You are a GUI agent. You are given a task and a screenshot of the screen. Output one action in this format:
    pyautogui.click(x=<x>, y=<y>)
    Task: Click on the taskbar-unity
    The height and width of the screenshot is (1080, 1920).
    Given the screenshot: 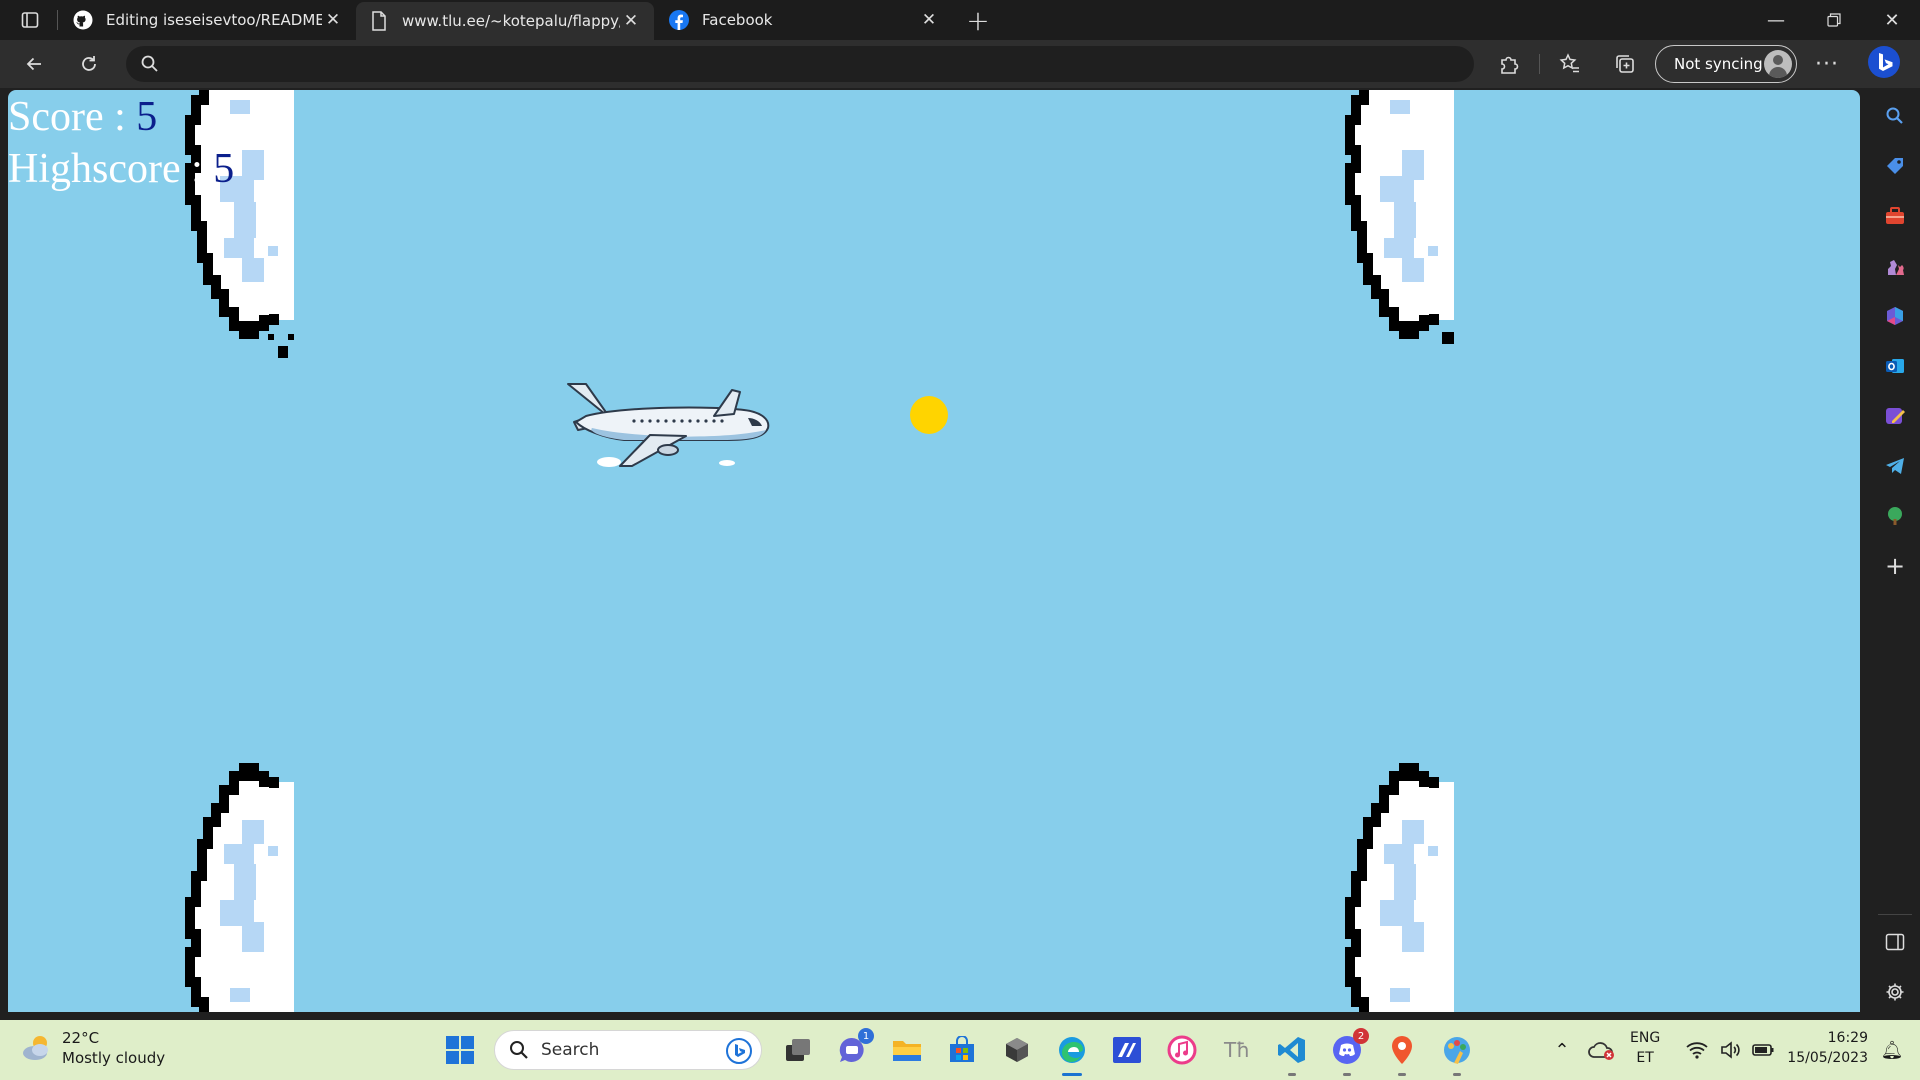 What is the action you would take?
    pyautogui.click(x=1017, y=1050)
    